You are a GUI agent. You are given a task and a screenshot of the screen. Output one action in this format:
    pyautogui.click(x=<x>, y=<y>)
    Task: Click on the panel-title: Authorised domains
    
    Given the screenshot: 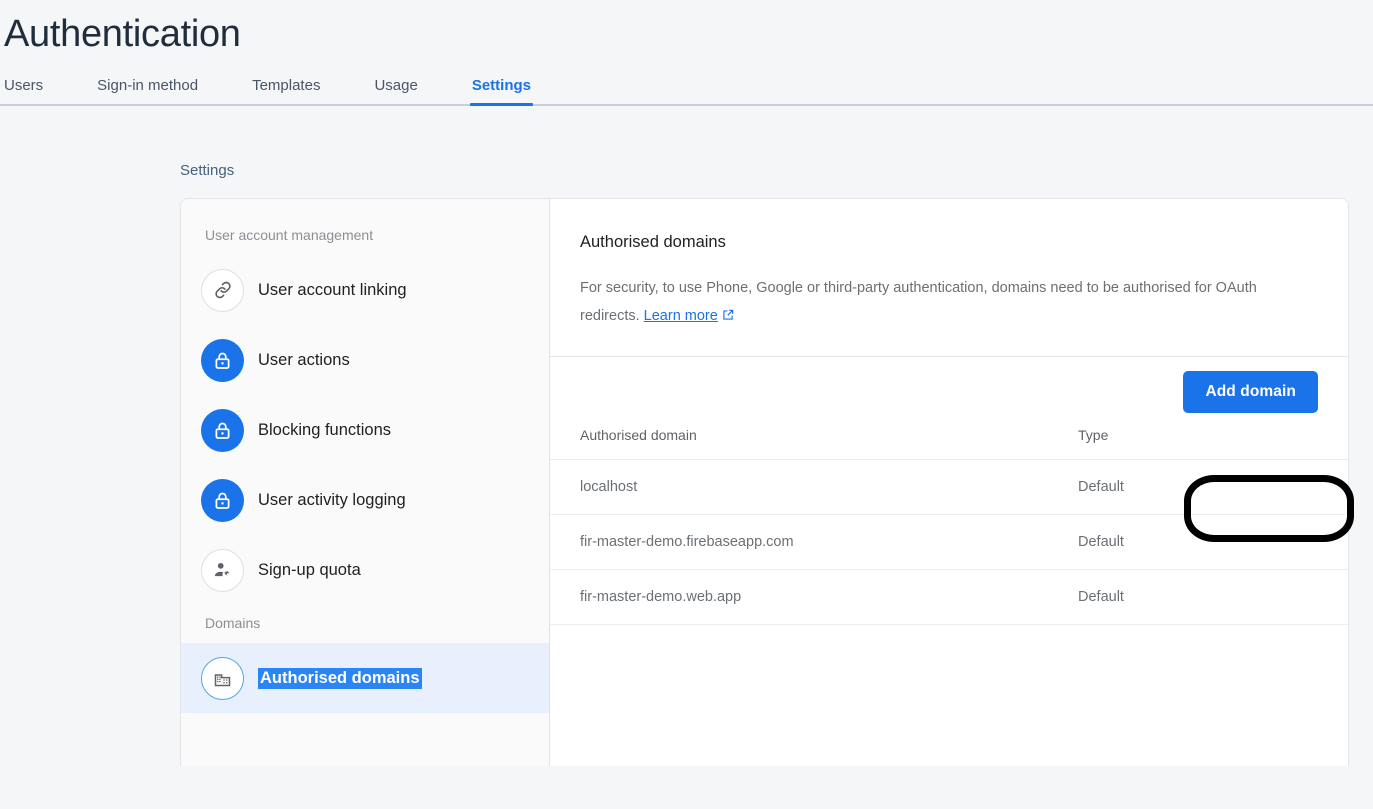 What is the action you would take?
    pyautogui.click(x=653, y=242)
    